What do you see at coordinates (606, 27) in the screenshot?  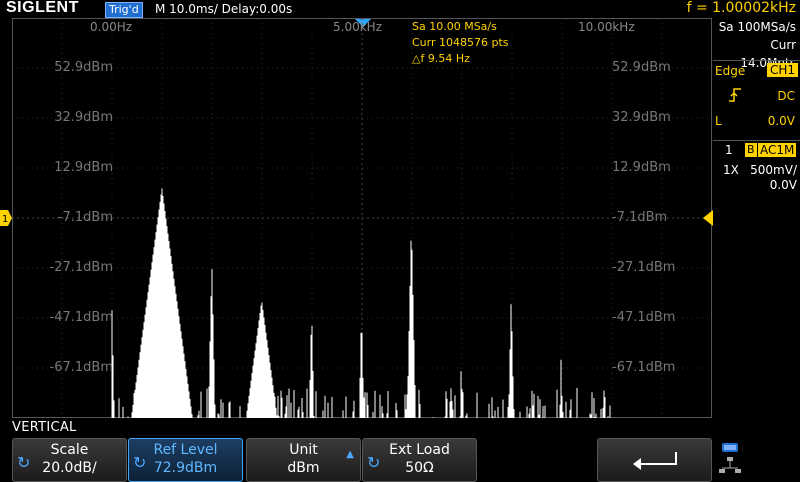 I see `freq-axis-right-label: 10.00kHz` at bounding box center [606, 27].